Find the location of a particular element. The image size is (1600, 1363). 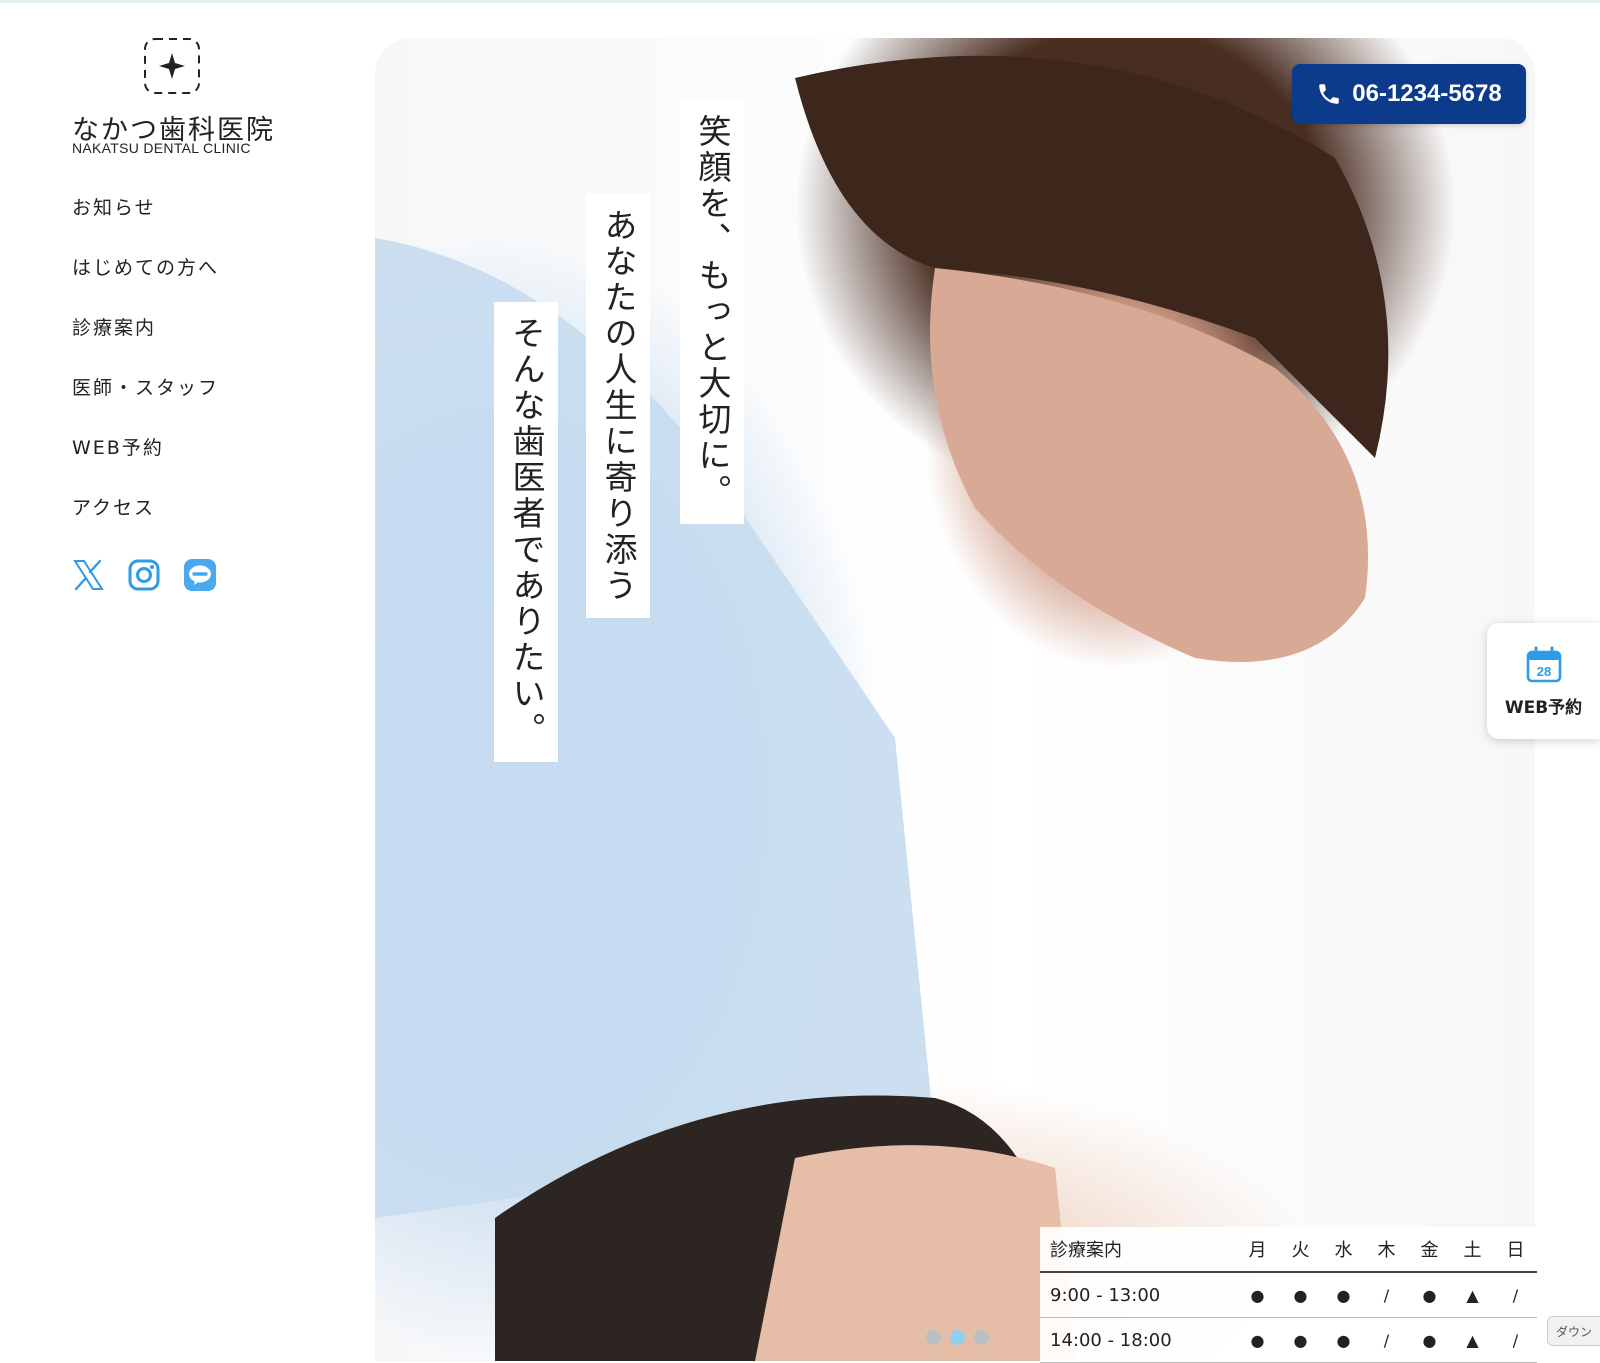

hours-title: 診療案内 is located at coordinates (1086, 1250).